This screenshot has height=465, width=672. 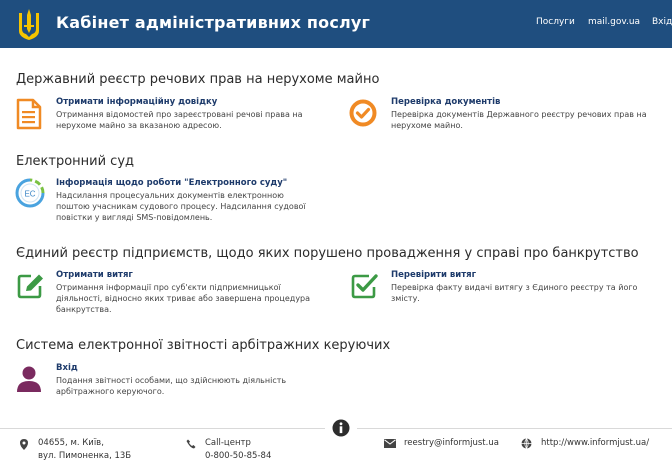 I want to click on nav-services-link: Послуги, so click(x=555, y=22).